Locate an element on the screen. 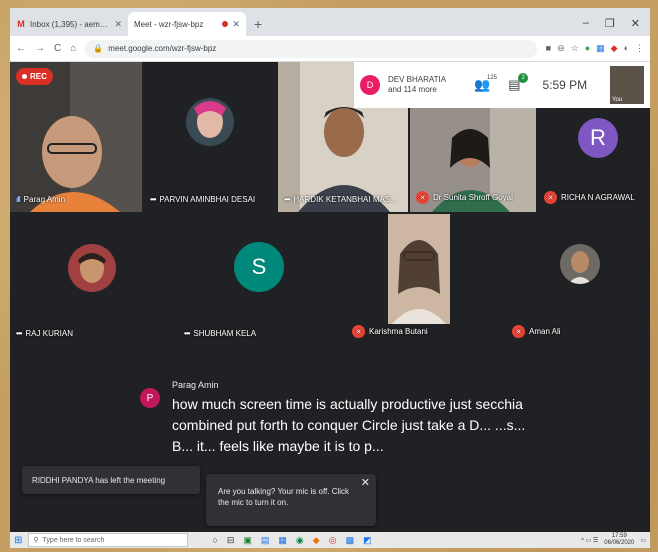 This screenshot has height=552, width=658. chrome-icon: ◎ is located at coordinates (333, 540).